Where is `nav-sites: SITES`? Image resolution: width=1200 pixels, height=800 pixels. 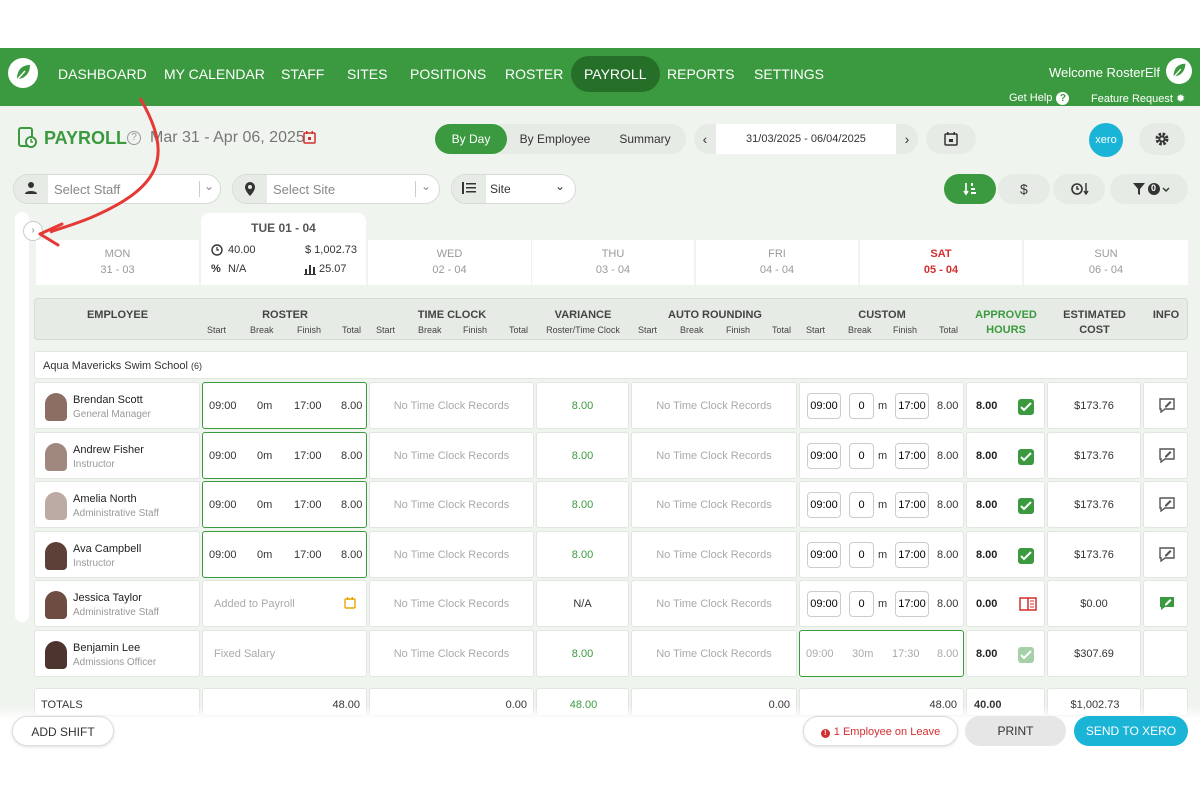
nav-sites: SITES is located at coordinates (367, 74).